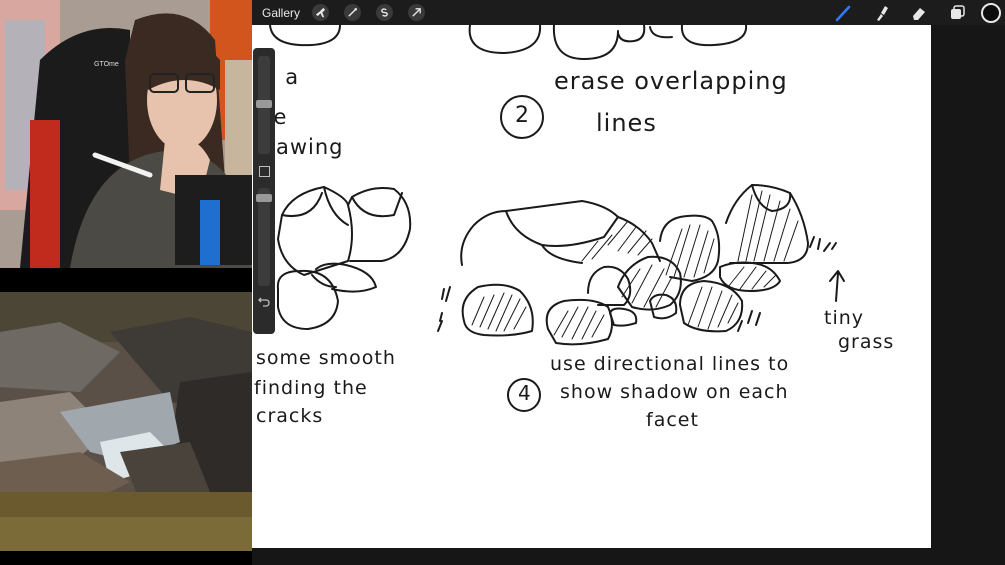 Image resolution: width=1005 pixels, height=565 pixels. I want to click on brush-icon, so click(843, 13).